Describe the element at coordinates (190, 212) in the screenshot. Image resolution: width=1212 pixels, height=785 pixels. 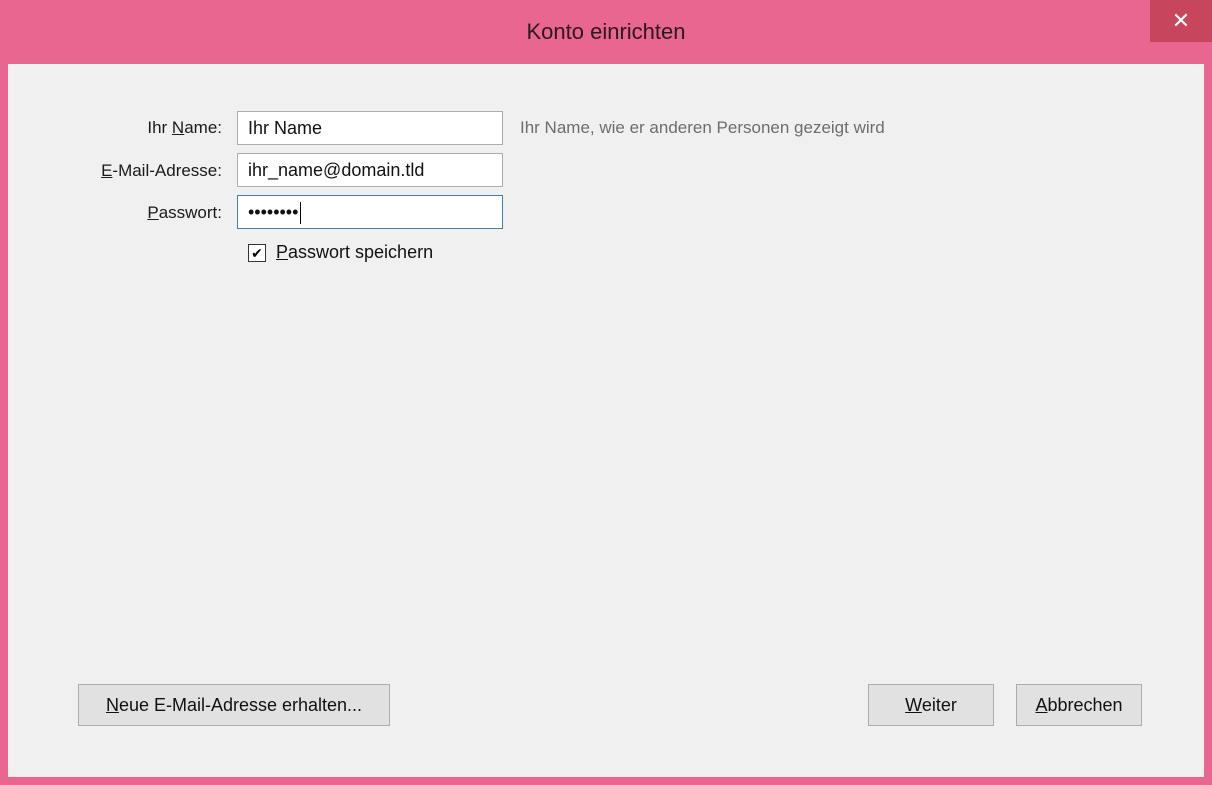
I see `password-label-suffix: asswort:` at that location.